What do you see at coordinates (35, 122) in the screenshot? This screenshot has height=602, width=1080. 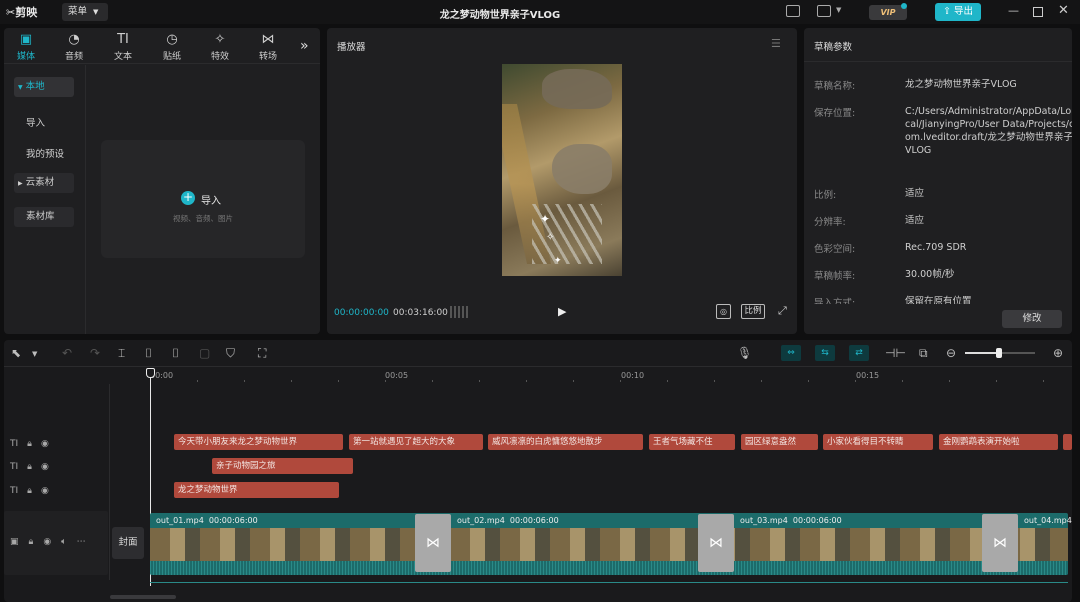 I see `sidebar-item-import: 导入` at bounding box center [35, 122].